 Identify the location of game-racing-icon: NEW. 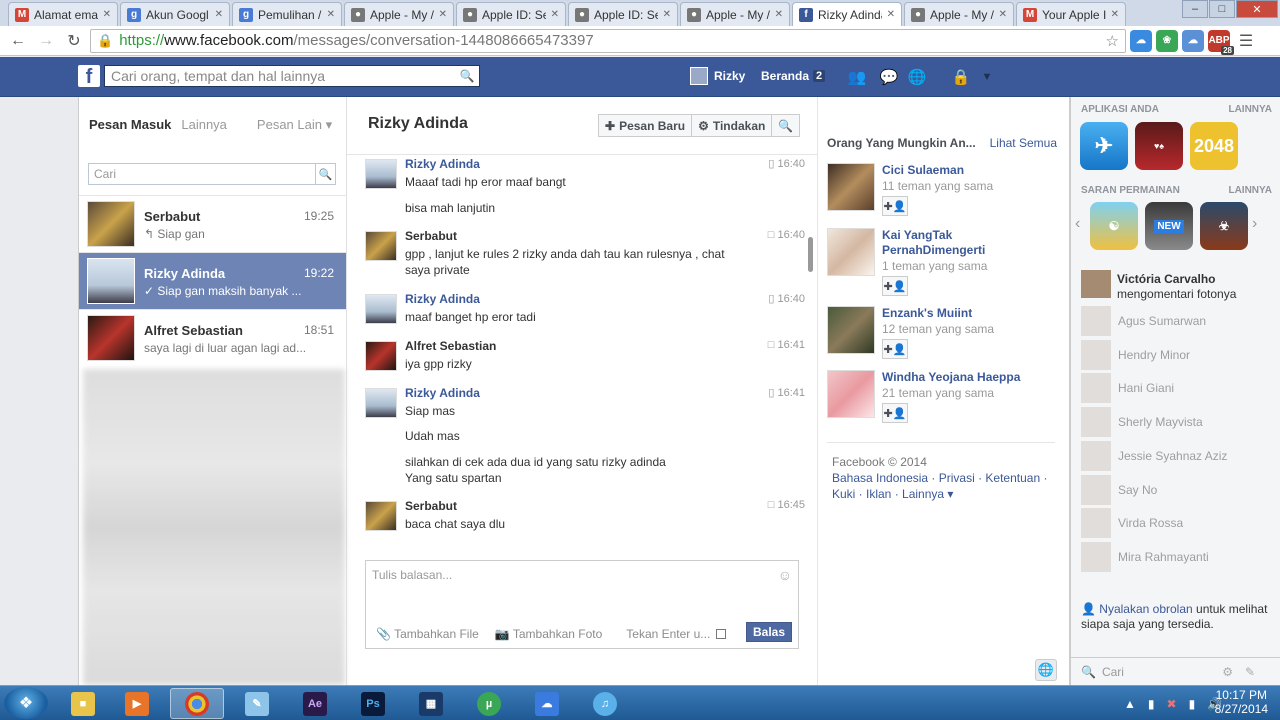
(1169, 226).